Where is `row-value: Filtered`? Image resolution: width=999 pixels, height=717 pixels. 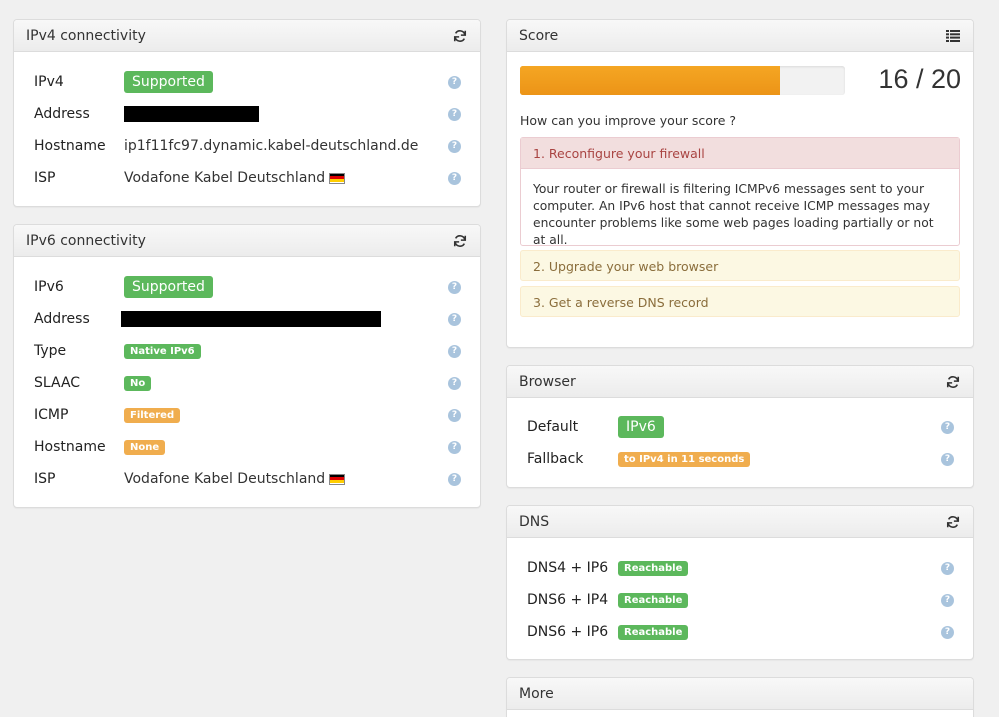 row-value: Filtered is located at coordinates (152, 415).